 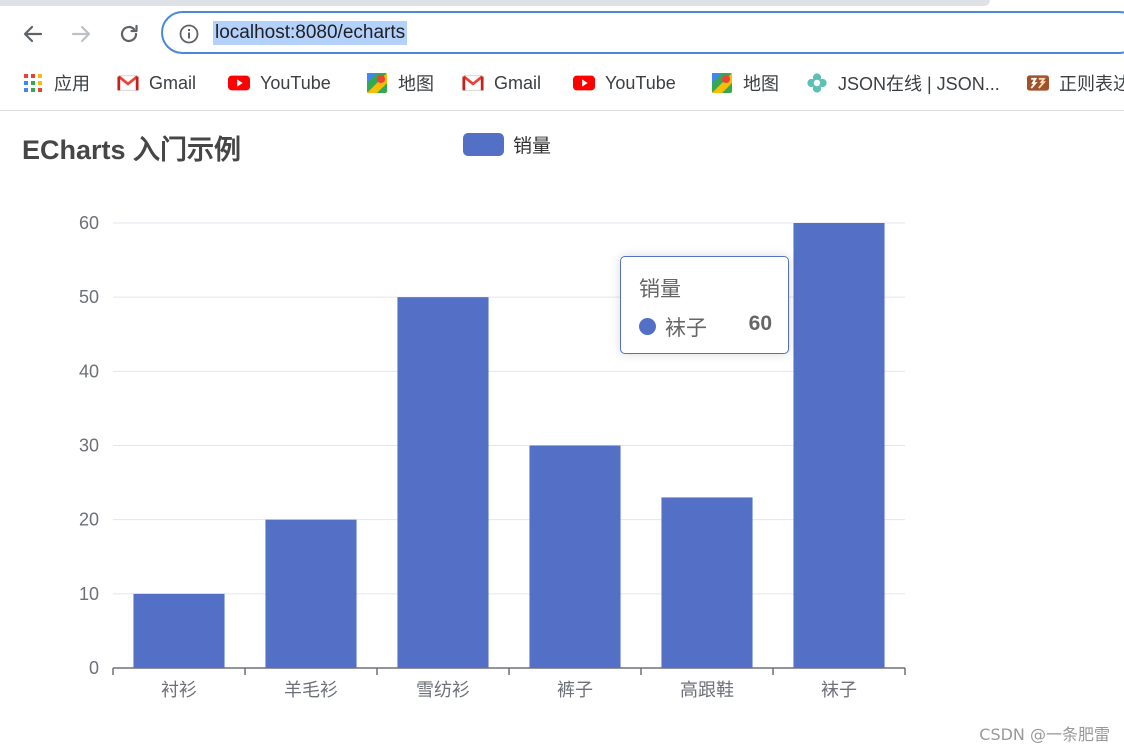 What do you see at coordinates (89, 223) in the screenshot?
I see `y-tick-label: 60` at bounding box center [89, 223].